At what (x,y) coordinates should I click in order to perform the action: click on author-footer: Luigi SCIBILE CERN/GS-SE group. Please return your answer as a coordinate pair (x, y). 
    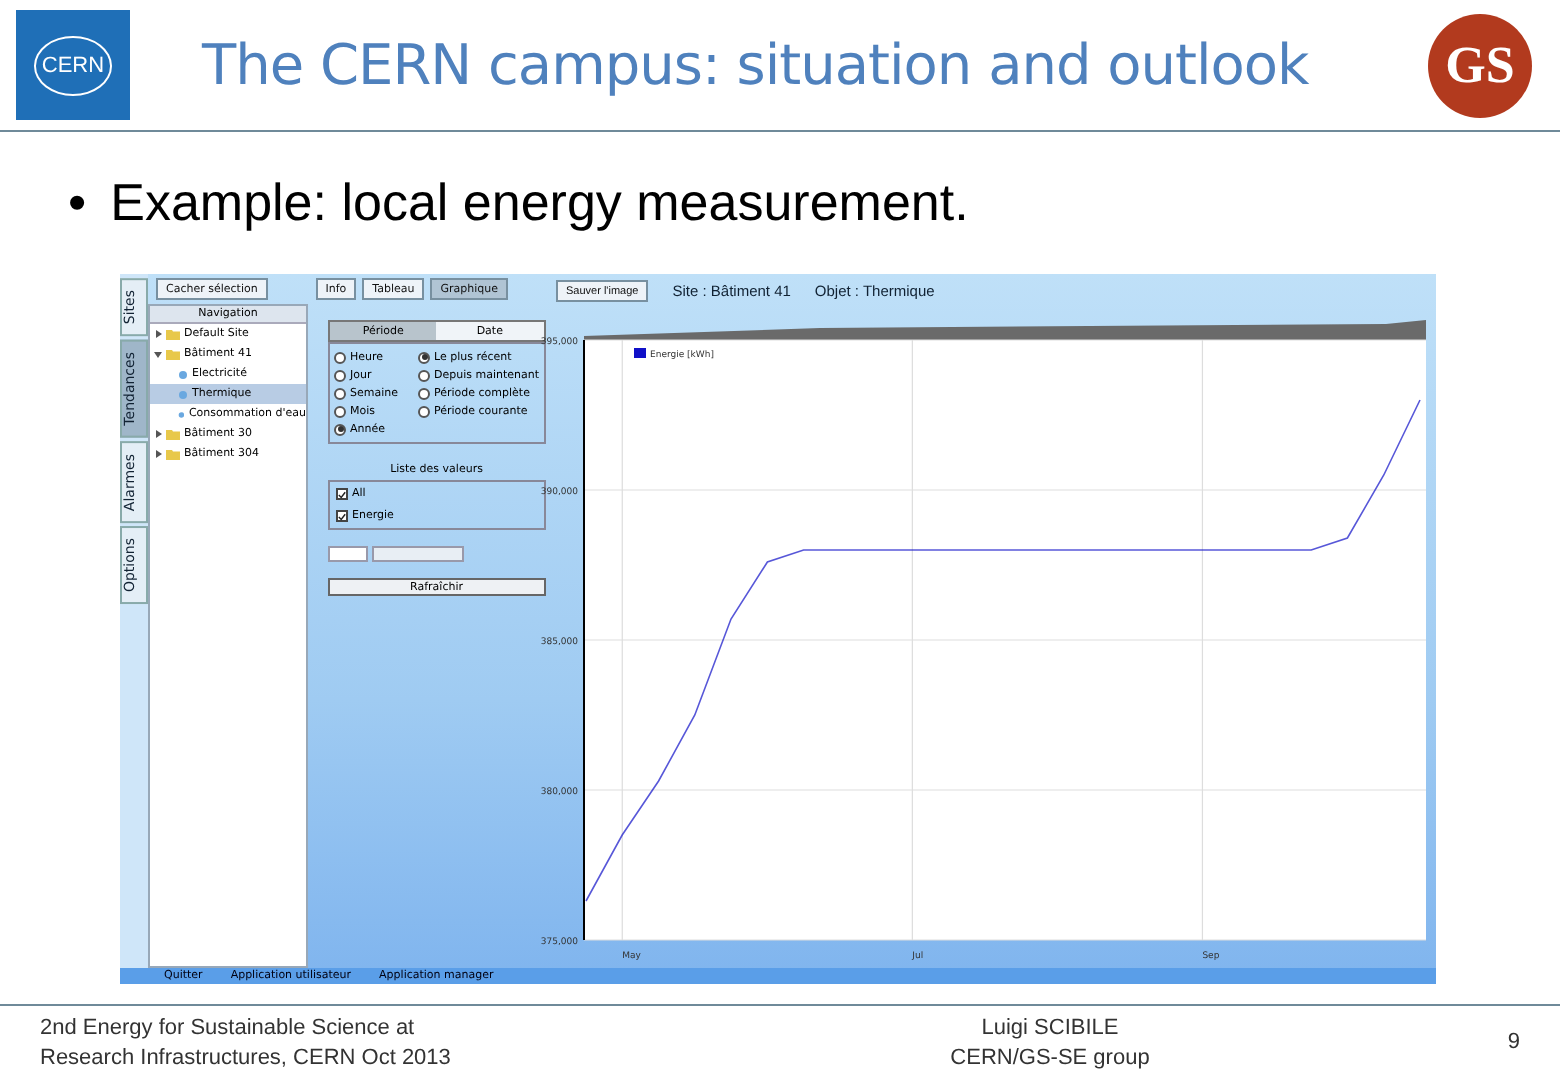
    Looking at the image, I should click on (1050, 1043).